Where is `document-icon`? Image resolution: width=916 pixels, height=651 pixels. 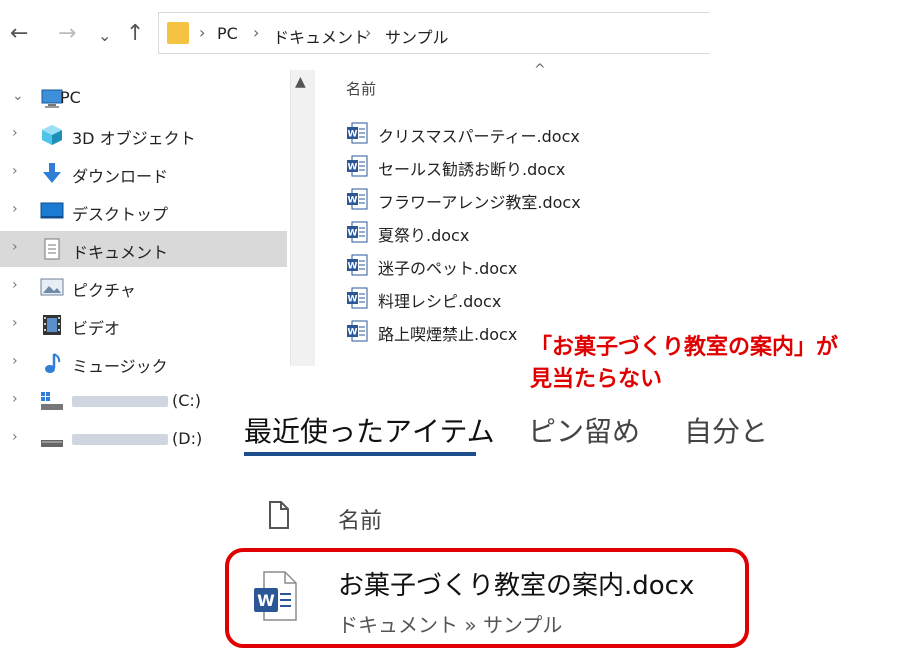 document-icon is located at coordinates (52, 249).